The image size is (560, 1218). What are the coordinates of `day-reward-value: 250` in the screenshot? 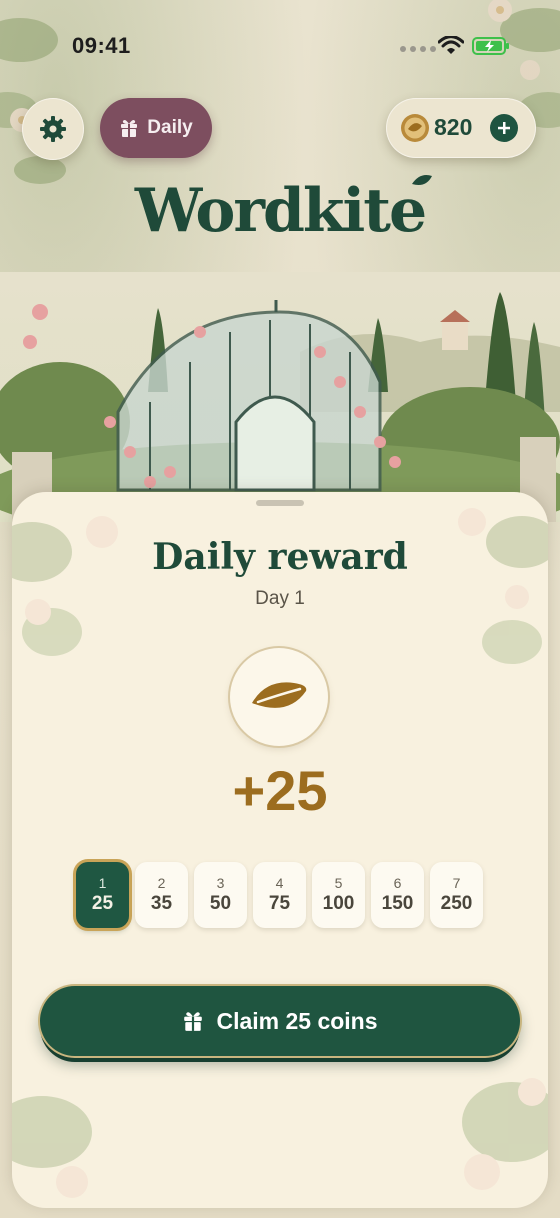 It's located at (456, 903).